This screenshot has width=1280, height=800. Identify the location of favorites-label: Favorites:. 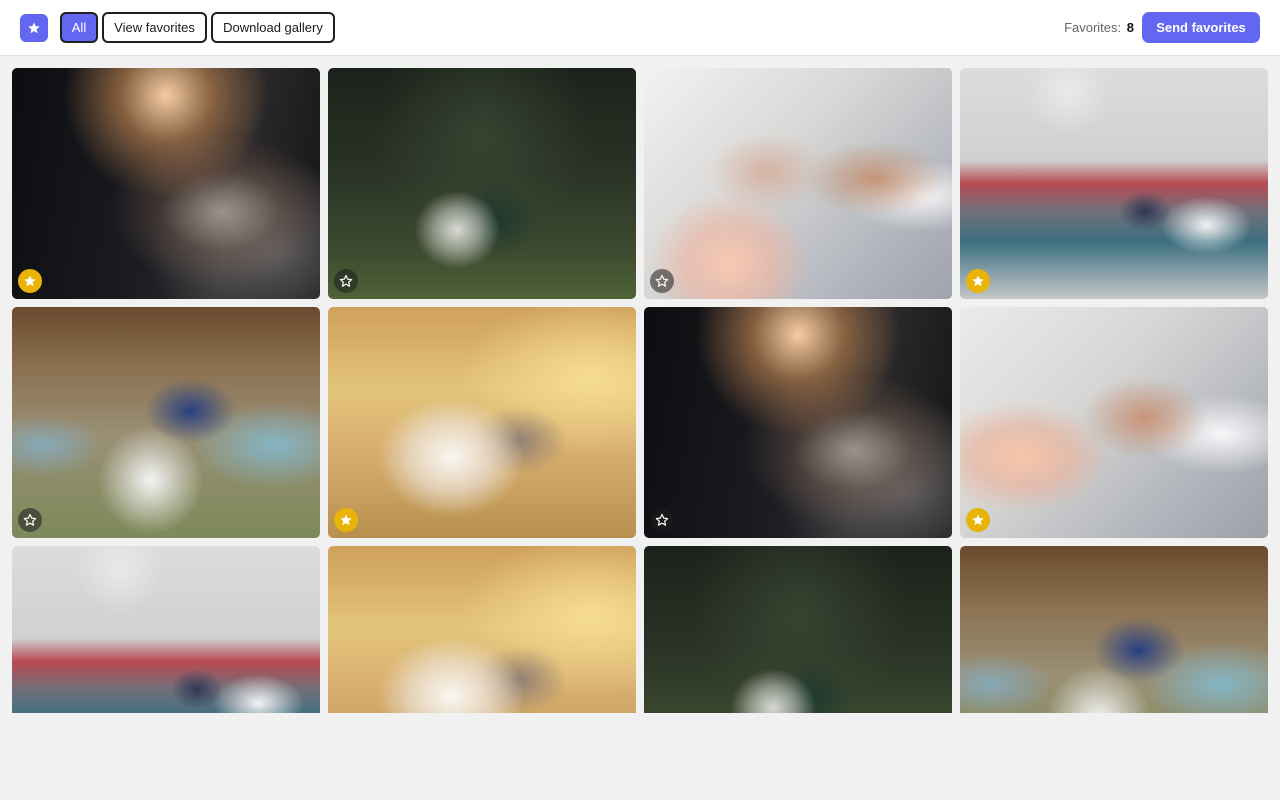
(1093, 27).